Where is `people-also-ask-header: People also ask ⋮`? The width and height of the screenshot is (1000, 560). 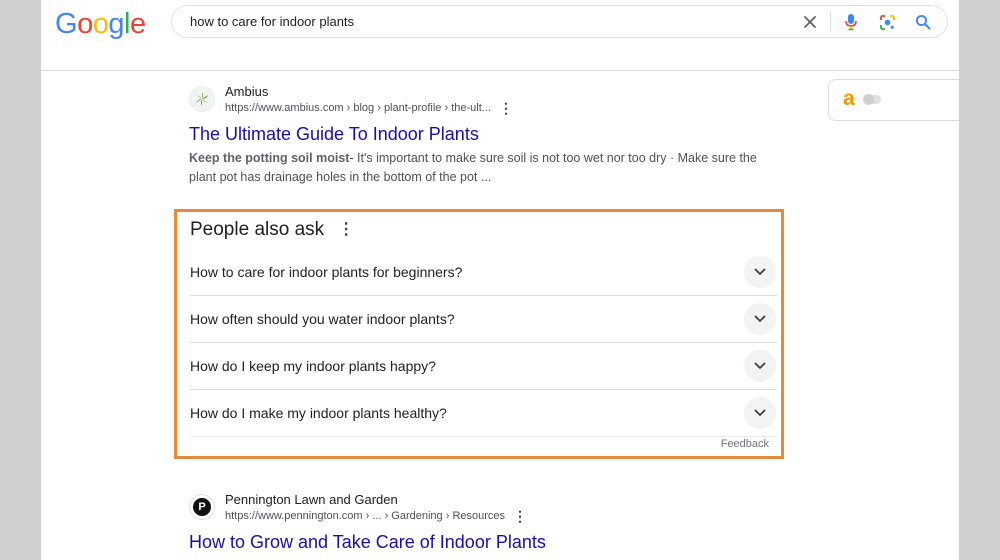
people-also-ask-header: People also ask ⋮ is located at coordinates (272, 230).